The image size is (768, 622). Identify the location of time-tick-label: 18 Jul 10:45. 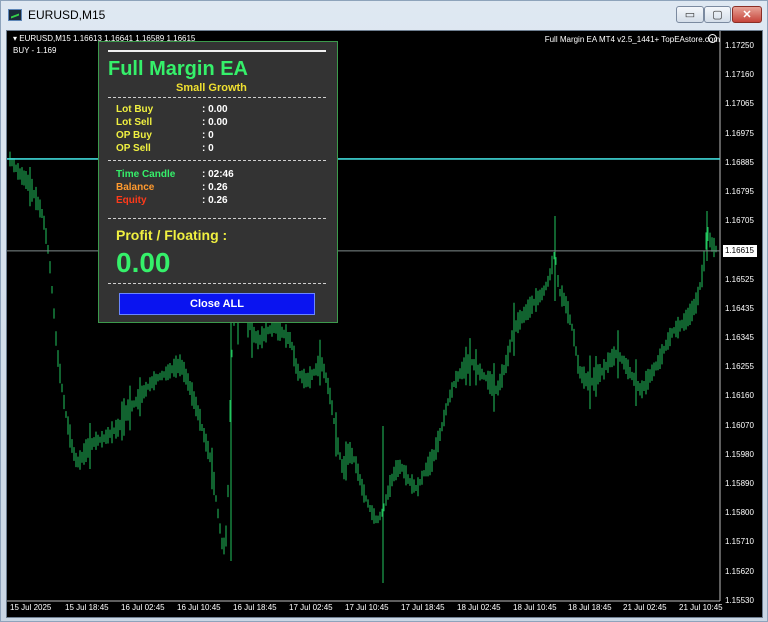
(535, 607).